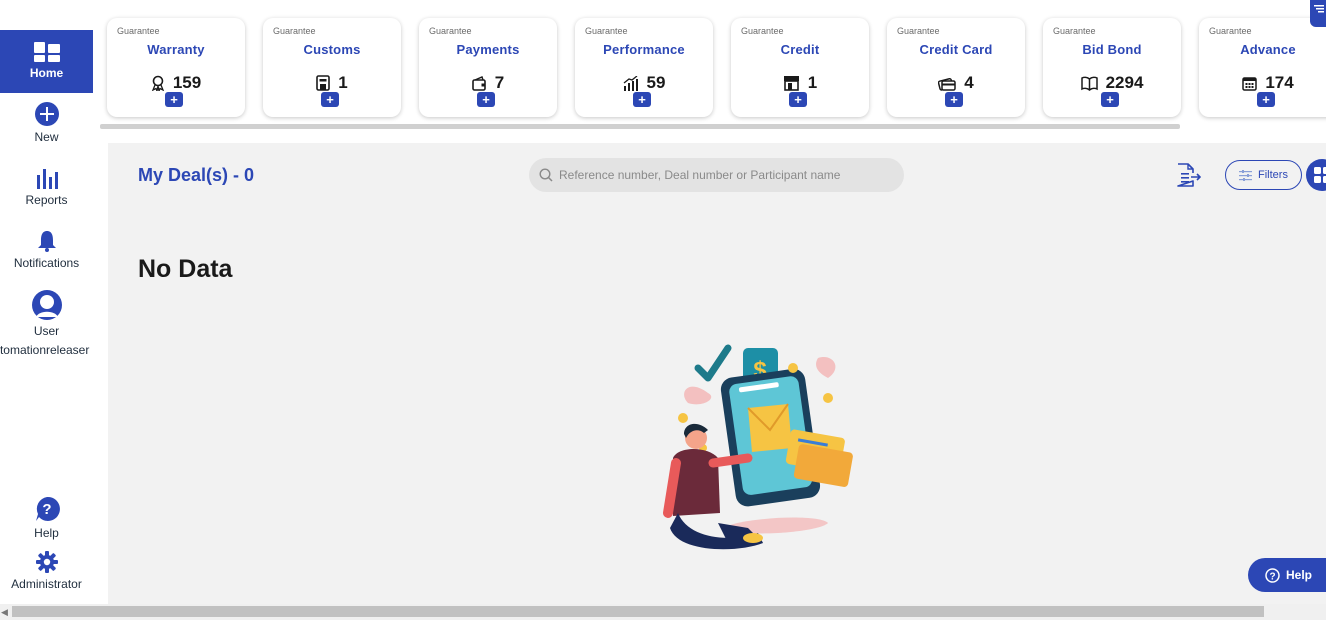 This screenshot has width=1326, height=620. What do you see at coordinates (656, 82) in the screenshot?
I see `card-count: 59` at bounding box center [656, 82].